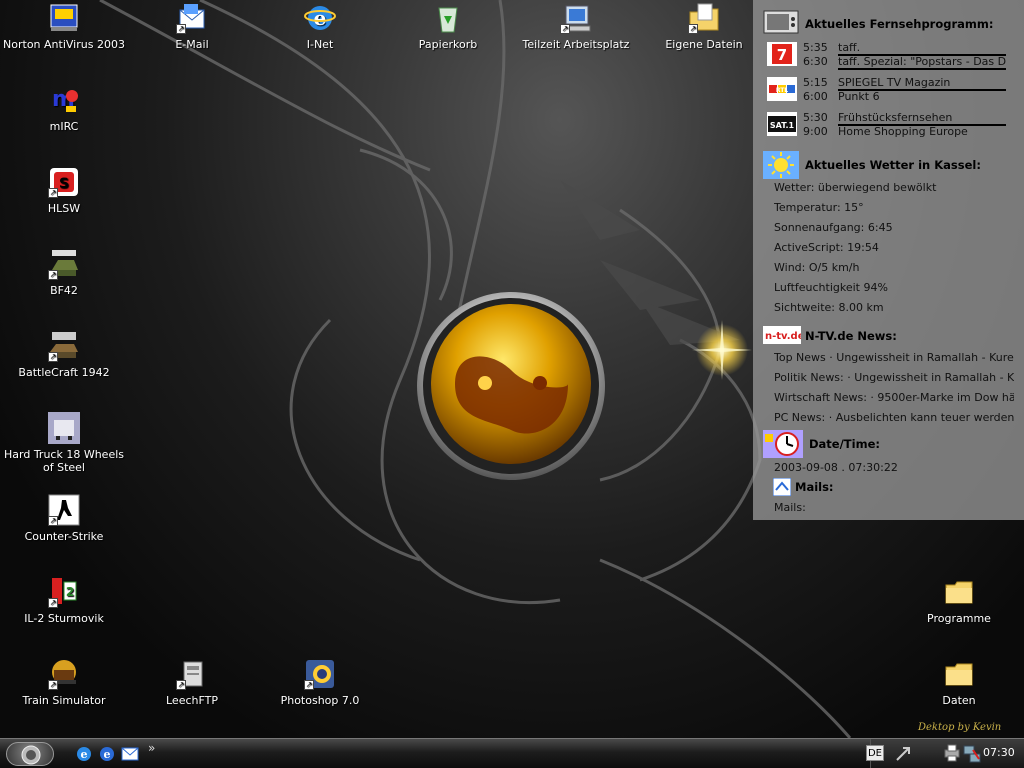 The width and height of the screenshot is (1024, 768). Describe the element at coordinates (895, 117) in the screenshot. I see `tv-show: Frühstücksfernsehen` at that location.